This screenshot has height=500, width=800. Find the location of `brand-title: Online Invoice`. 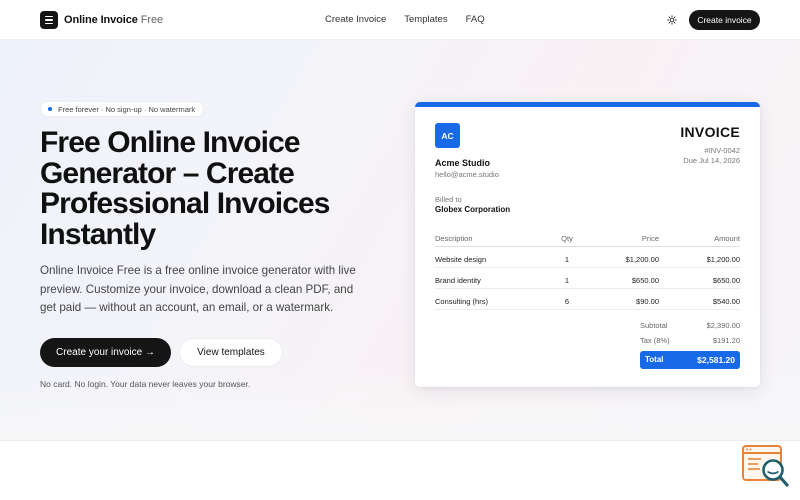

brand-title: Online Invoice is located at coordinates (101, 20).